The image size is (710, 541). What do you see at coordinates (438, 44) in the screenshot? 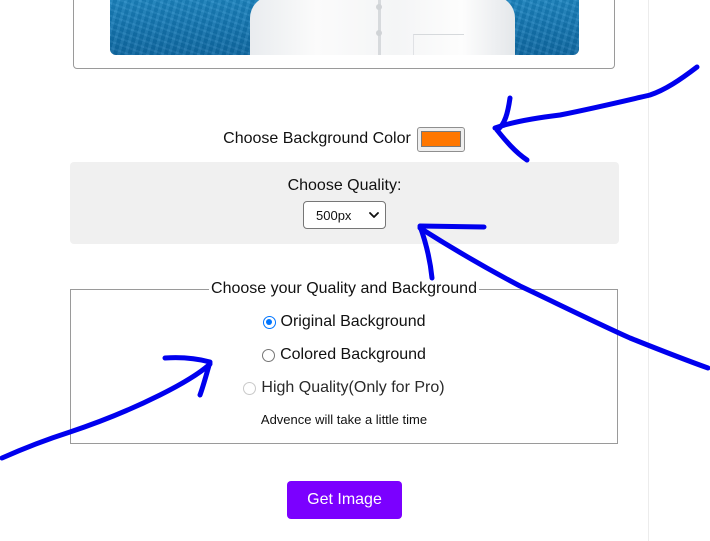
I see `shirt-pocket` at bounding box center [438, 44].